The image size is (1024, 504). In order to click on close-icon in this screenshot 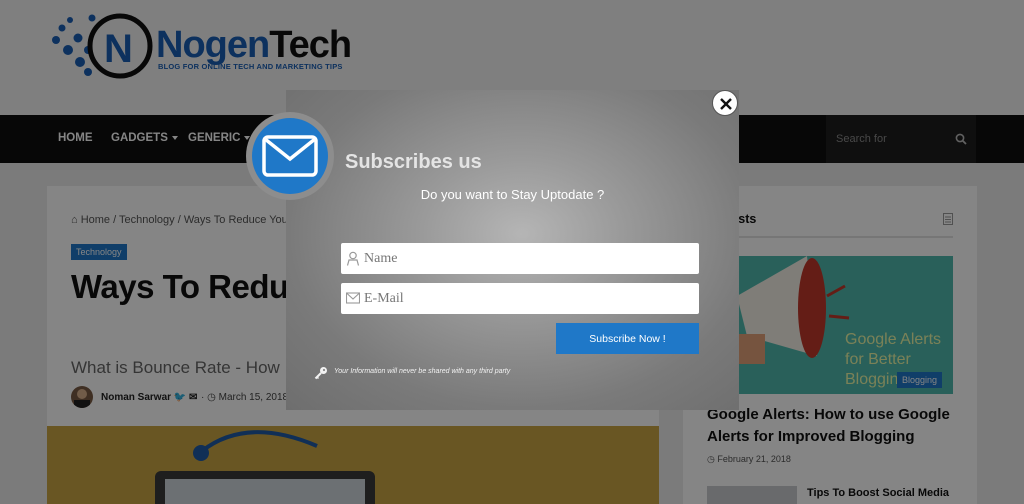, I will do `click(726, 104)`.